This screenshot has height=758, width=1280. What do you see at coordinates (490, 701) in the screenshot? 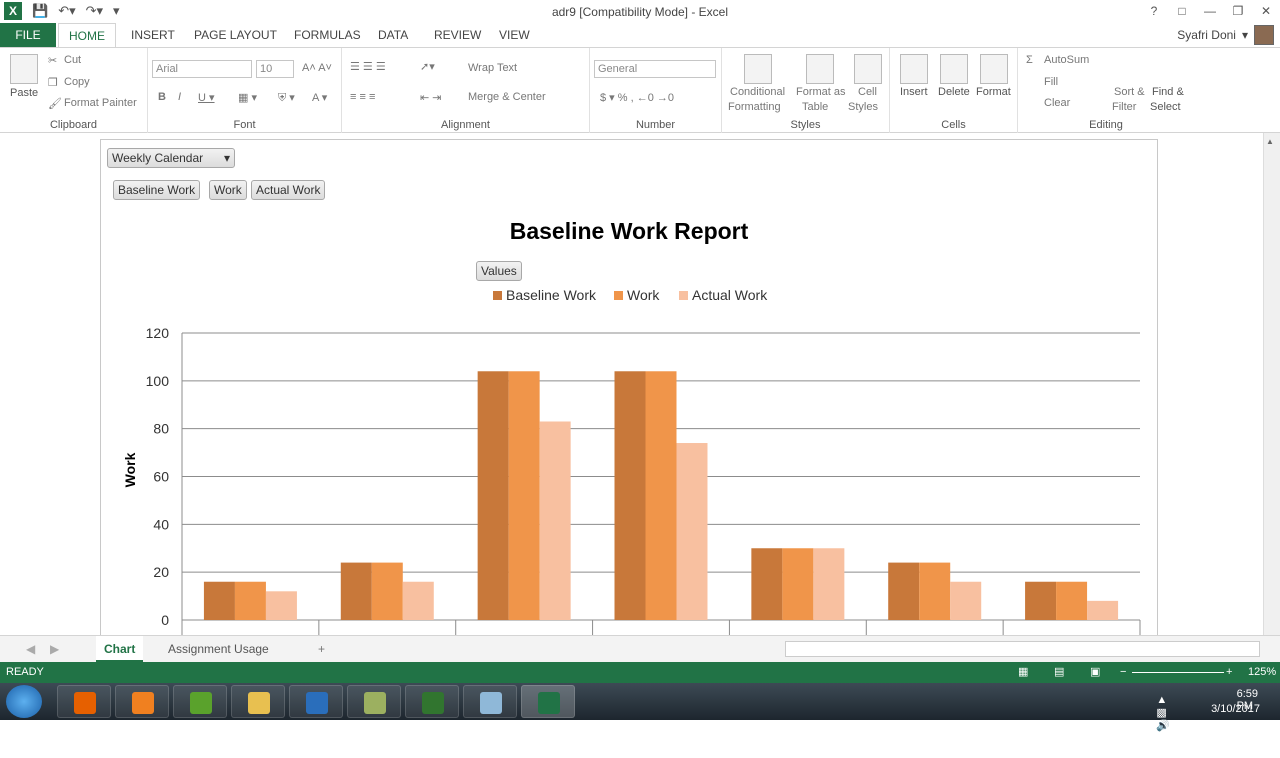
I see `notepad-taskbar-button` at bounding box center [490, 701].